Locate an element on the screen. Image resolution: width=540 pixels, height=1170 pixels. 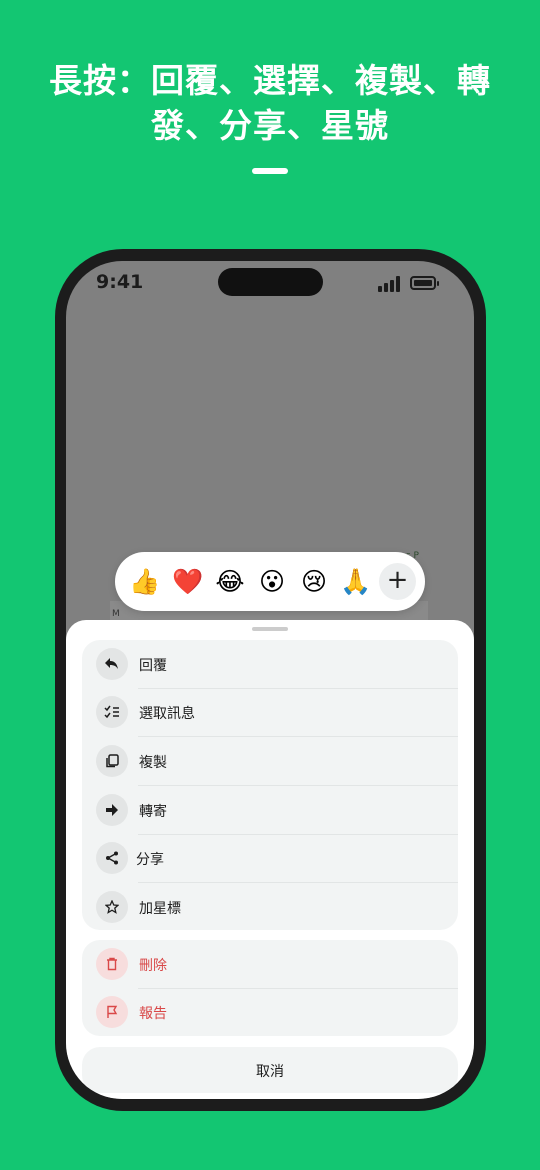
reaction-thumbs-up: 👍 is located at coordinates (145, 582).